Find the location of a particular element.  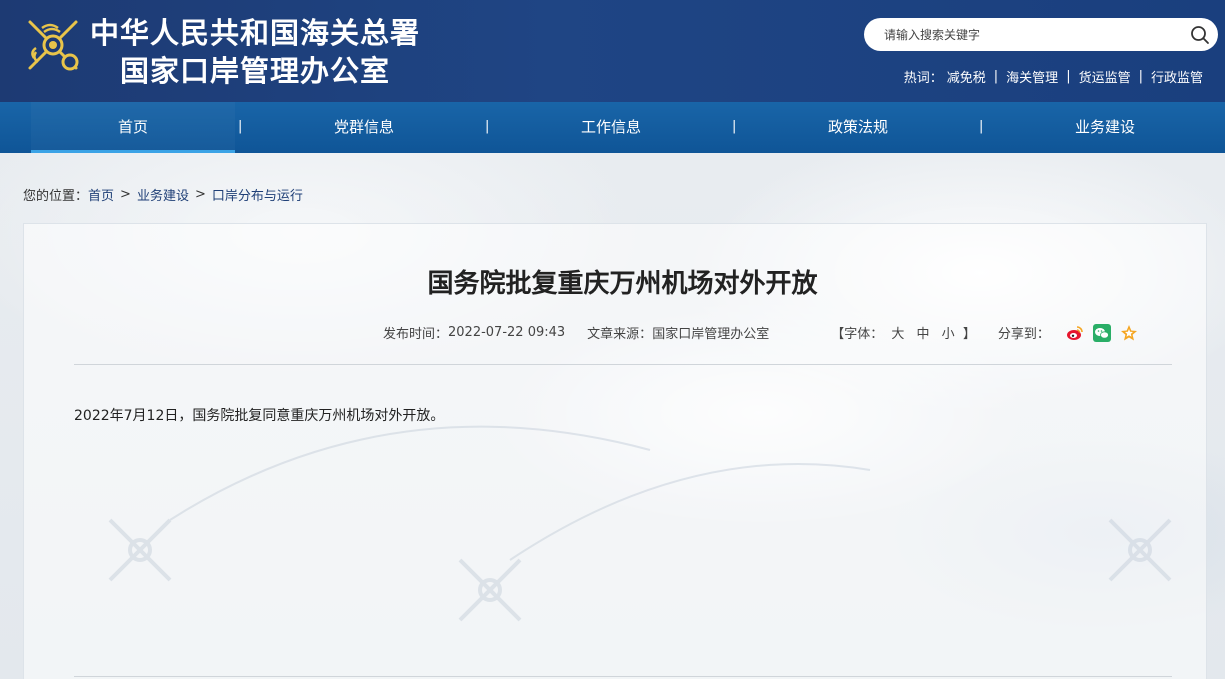

font-size-medium-button: 中 is located at coordinates (923, 334).